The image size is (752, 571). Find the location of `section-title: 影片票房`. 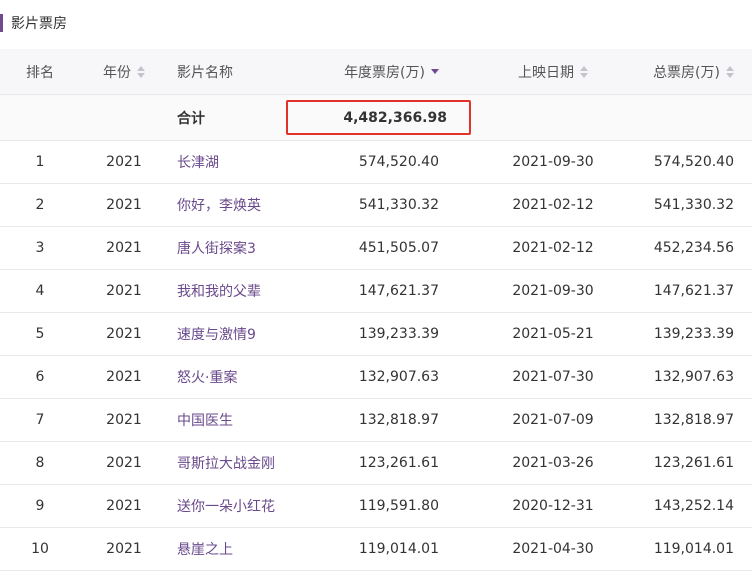

section-title: 影片票房 is located at coordinates (33, 23).